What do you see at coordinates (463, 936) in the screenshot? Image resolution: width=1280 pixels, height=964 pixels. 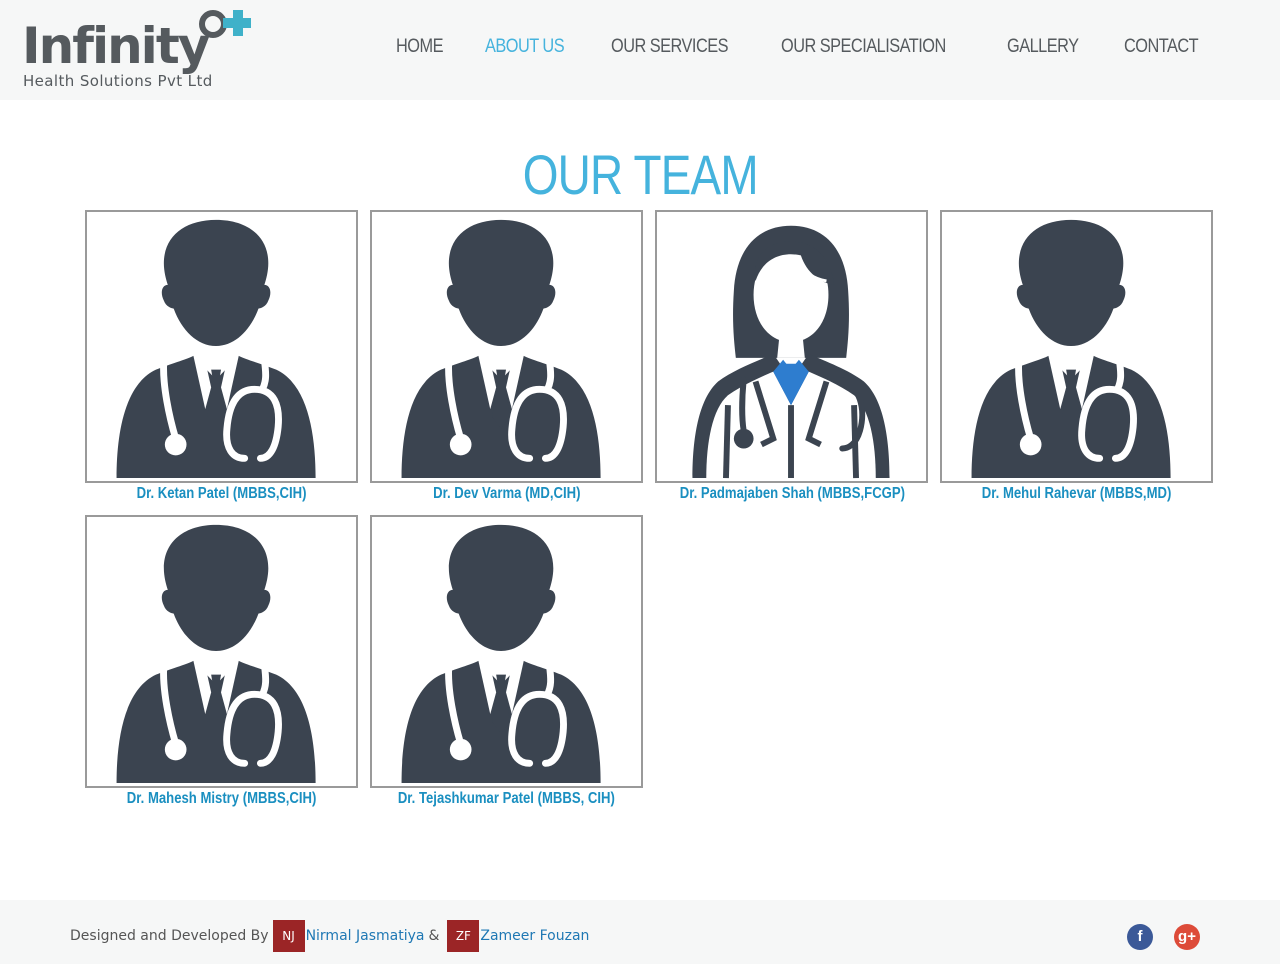 I see `developer2-avatar: ZF` at bounding box center [463, 936].